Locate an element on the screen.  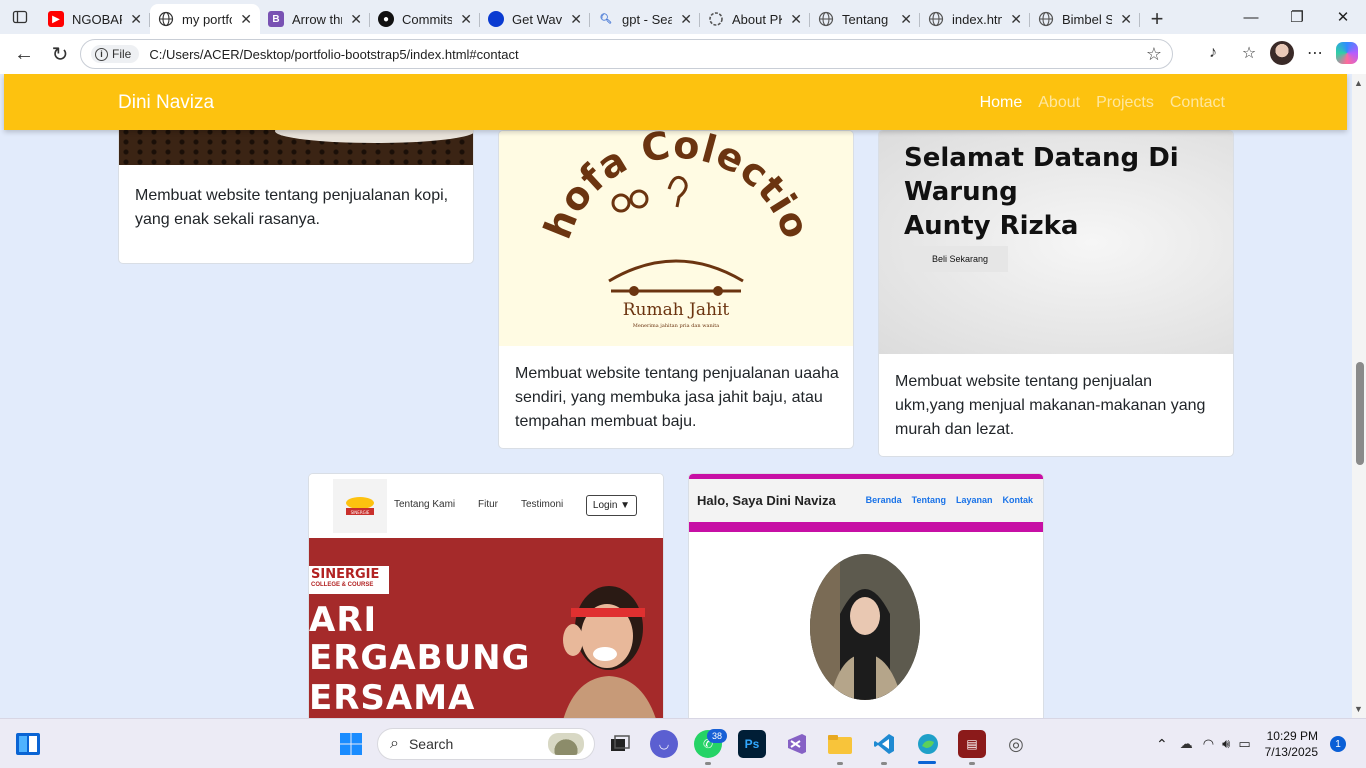
close-window-button: ✕ is located at coordinates (1343, 17).